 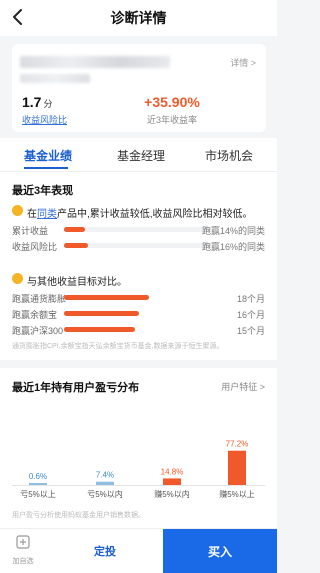 I want to click on target-comparison-sentence: 与其他收益目标对比。, so click(x=77, y=282).